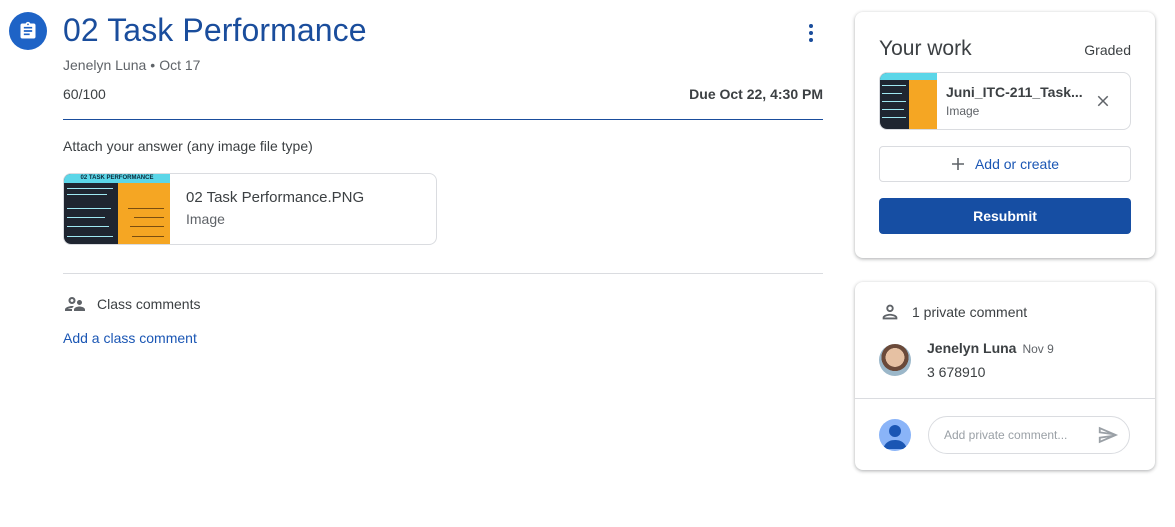  Describe the element at coordinates (895, 435) in the screenshot. I see `user-avatar` at that location.